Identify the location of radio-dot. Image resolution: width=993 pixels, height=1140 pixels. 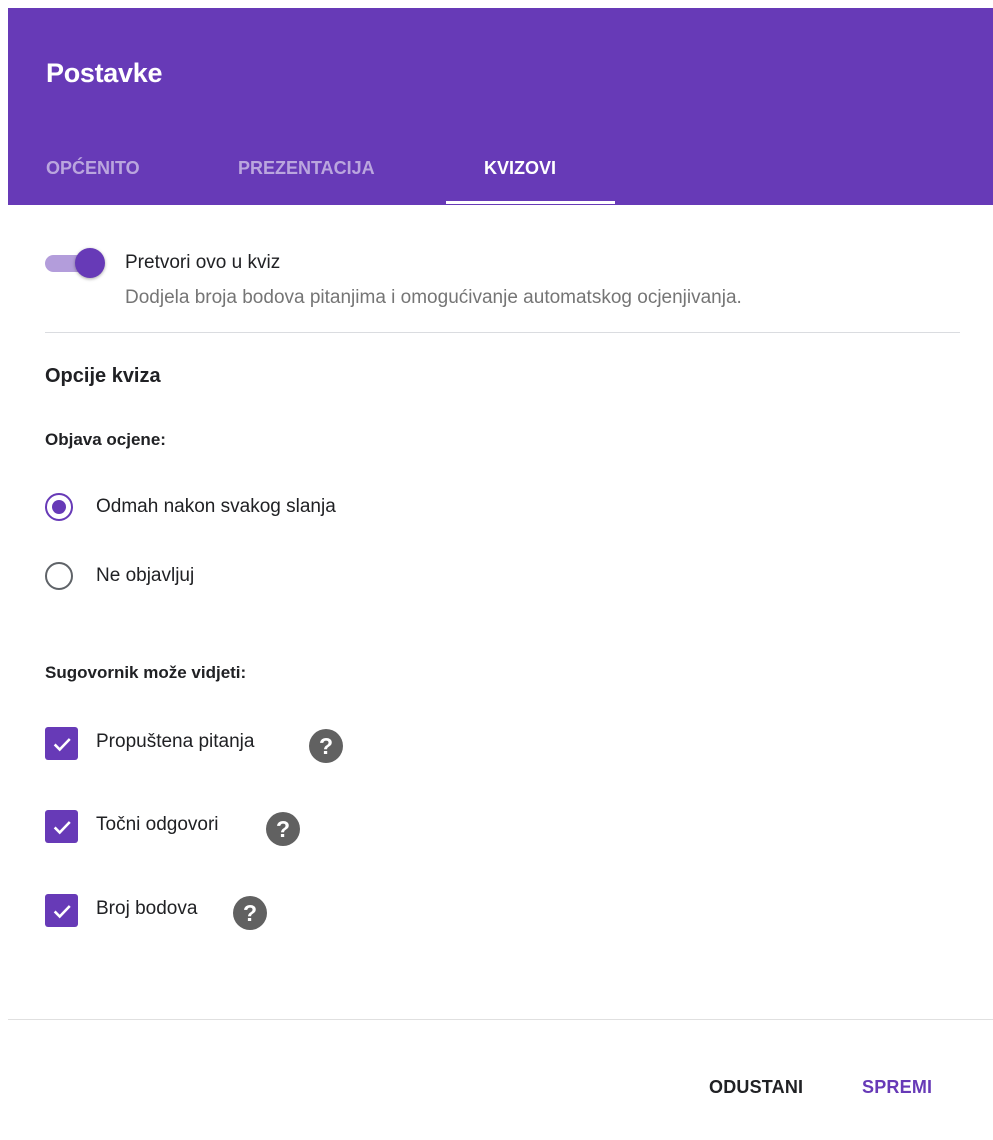
(59, 507).